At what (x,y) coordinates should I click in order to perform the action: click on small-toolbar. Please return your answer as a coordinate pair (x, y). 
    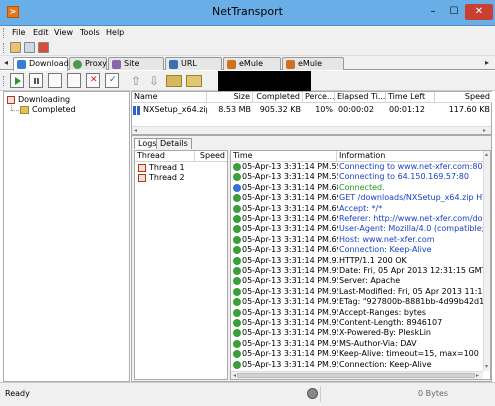
    Looking at the image, I should click on (247, 48).